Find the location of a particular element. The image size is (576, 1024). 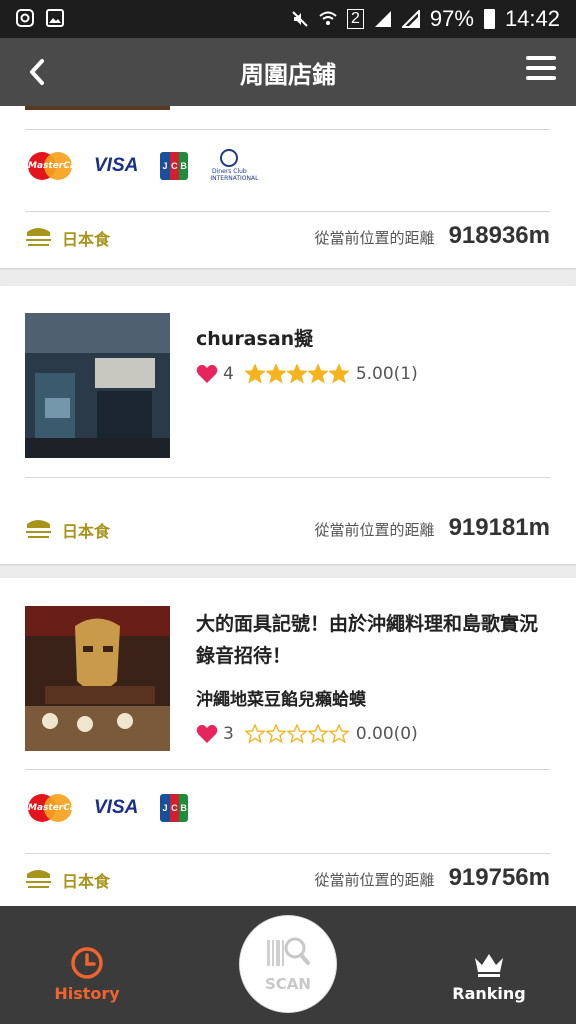

distance-info: 從當前位置的距離 918936m is located at coordinates (432, 236).